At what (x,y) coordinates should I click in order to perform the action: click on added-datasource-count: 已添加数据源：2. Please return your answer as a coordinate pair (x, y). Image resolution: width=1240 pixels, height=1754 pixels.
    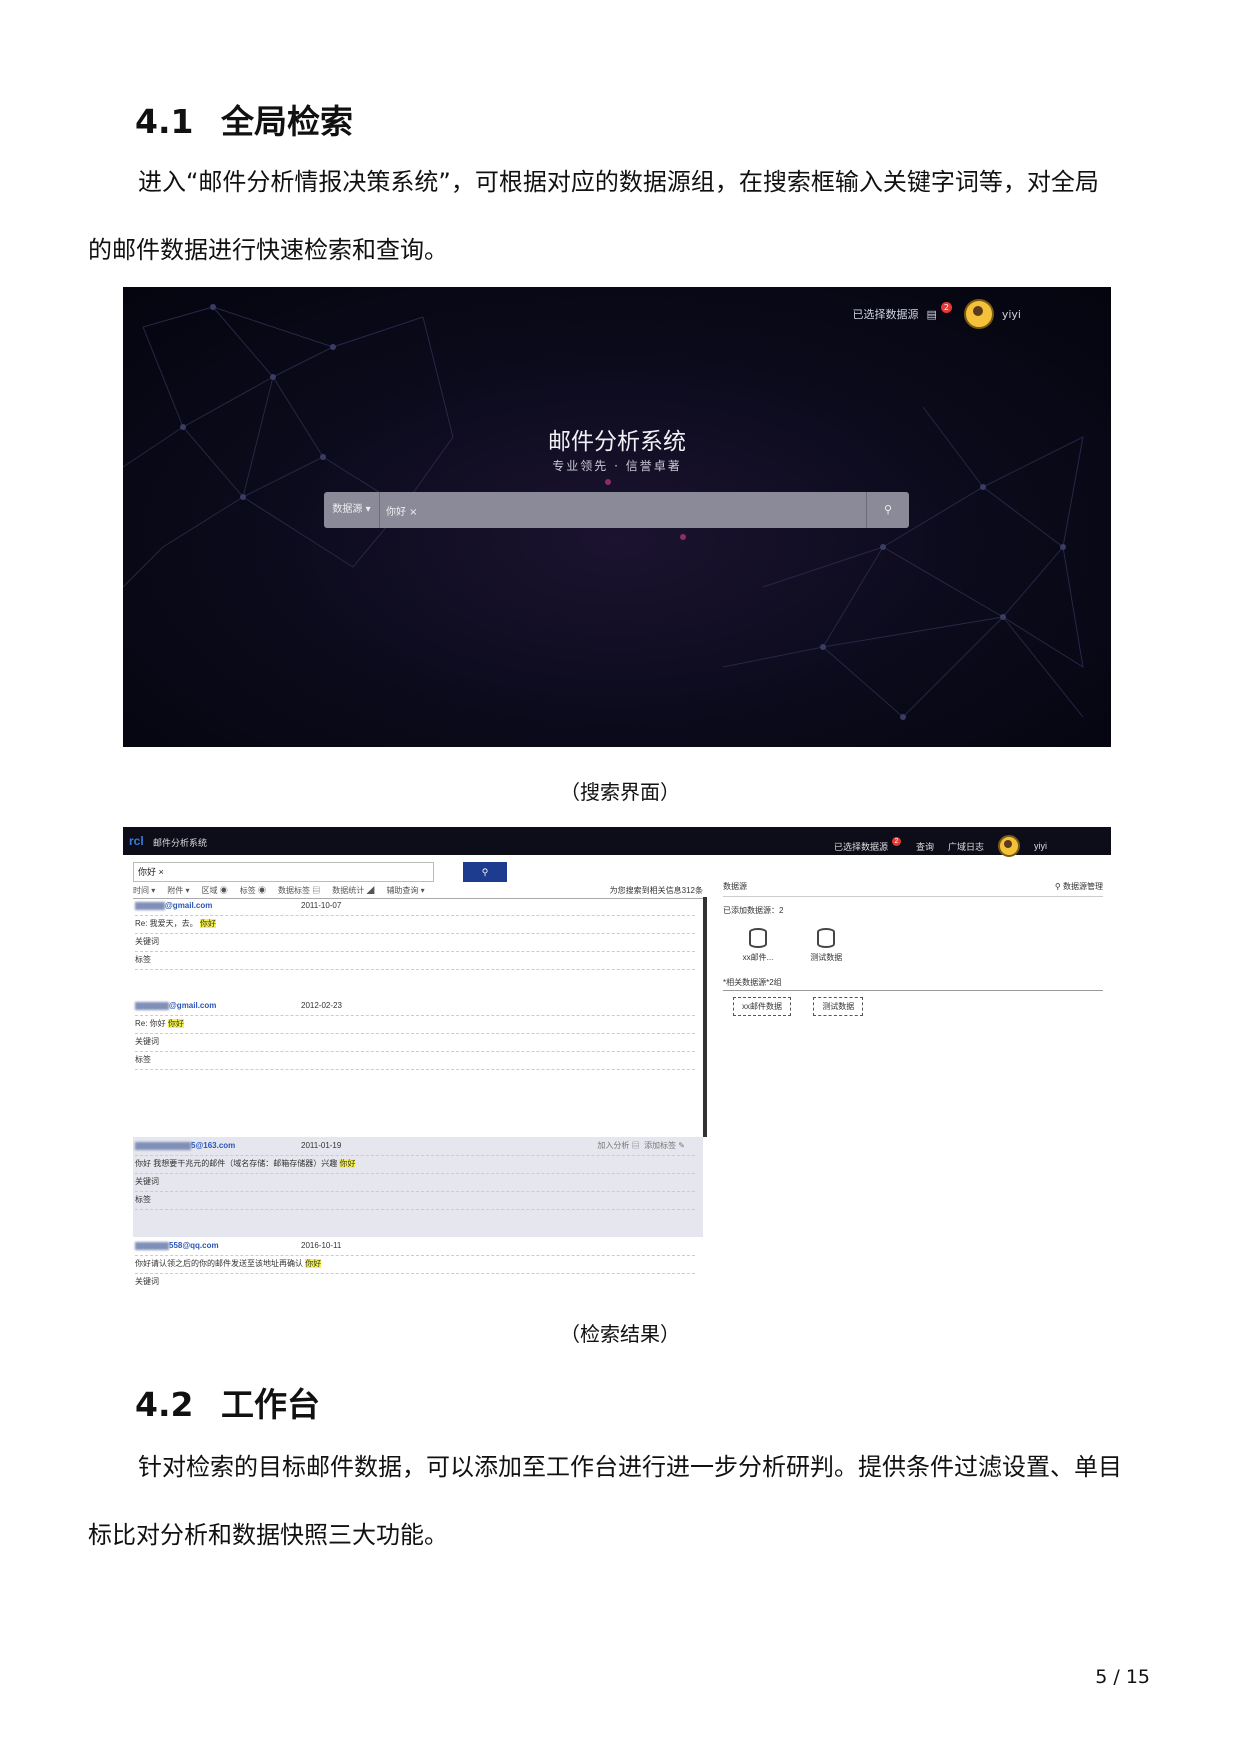
    Looking at the image, I should click on (753, 910).